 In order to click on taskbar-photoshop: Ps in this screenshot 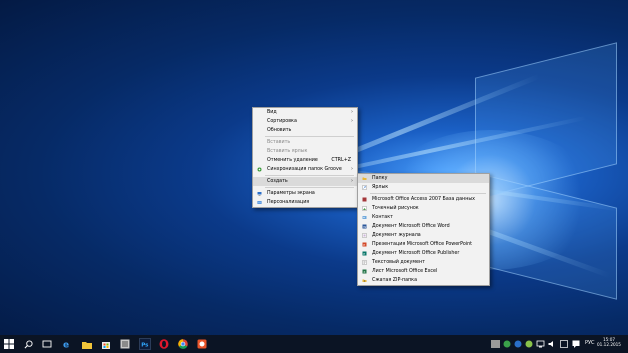, I will do `click(145, 344)`.